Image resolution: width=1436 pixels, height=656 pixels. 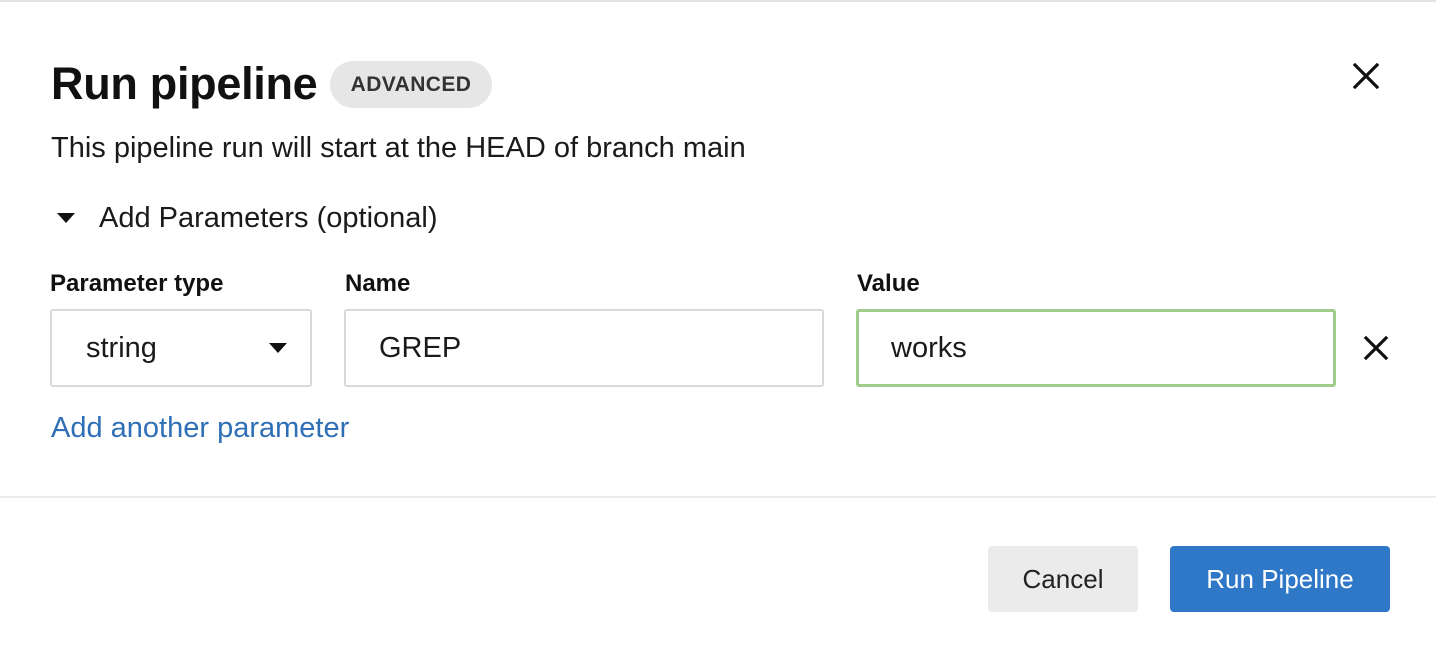 What do you see at coordinates (200, 428) in the screenshot?
I see `add-another-parameter-link: Add another parameter` at bounding box center [200, 428].